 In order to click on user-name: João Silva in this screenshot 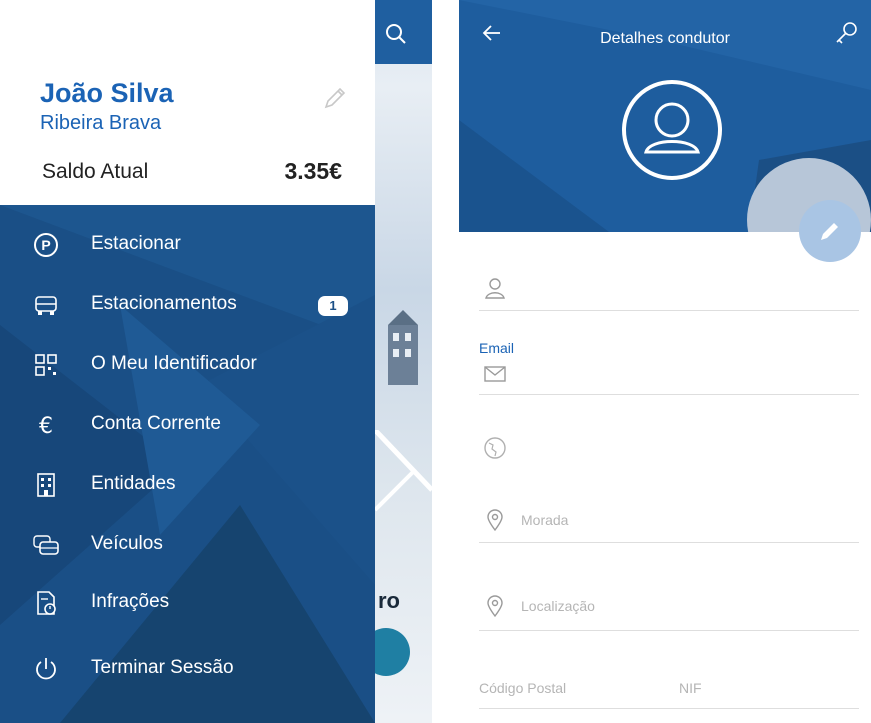, I will do `click(107, 93)`.